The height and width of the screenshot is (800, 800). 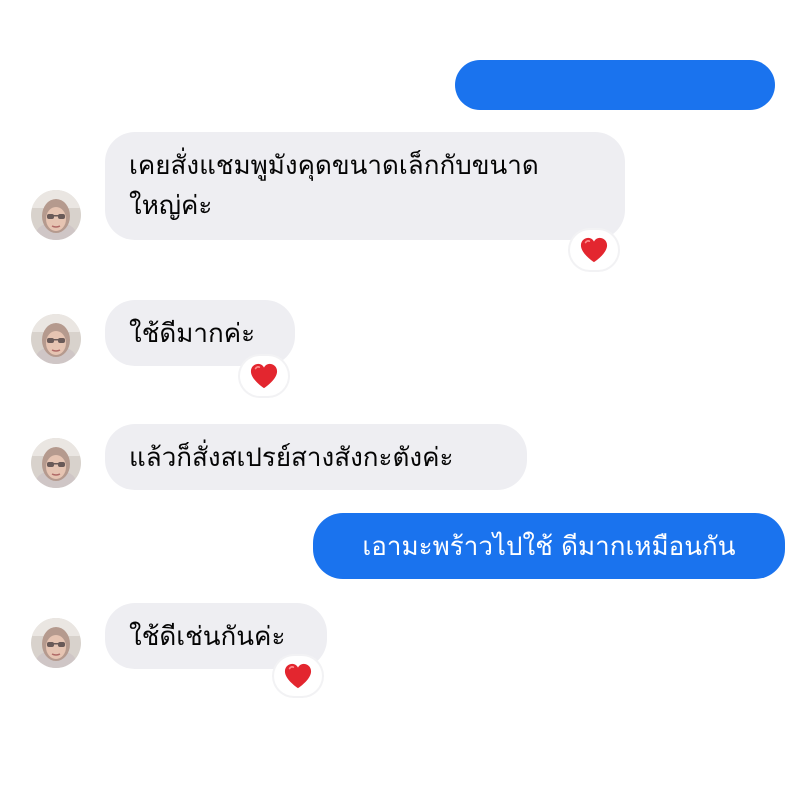 I want to click on message-text: เอามะพร้าวไปใช้ ดีมากเหมือนกัน, so click(x=549, y=547).